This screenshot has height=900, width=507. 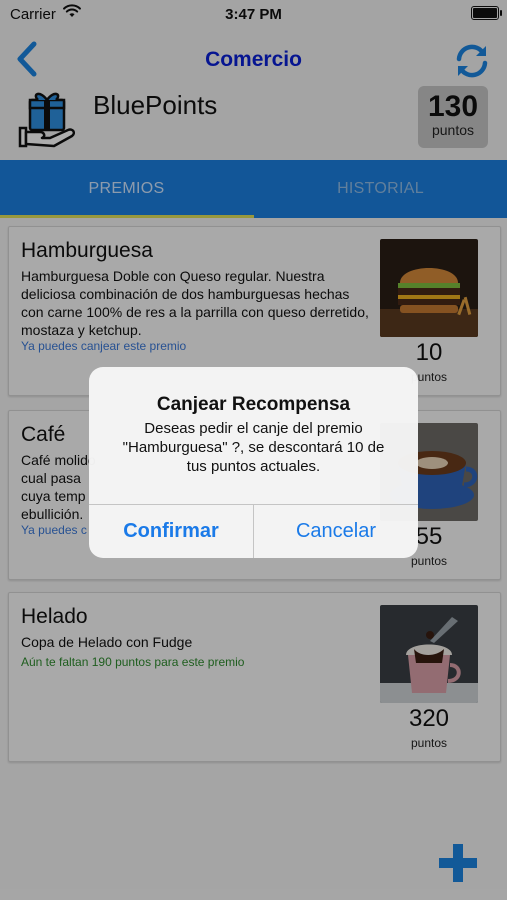 What do you see at coordinates (171, 531) in the screenshot?
I see `confirm-button: Confirmar` at bounding box center [171, 531].